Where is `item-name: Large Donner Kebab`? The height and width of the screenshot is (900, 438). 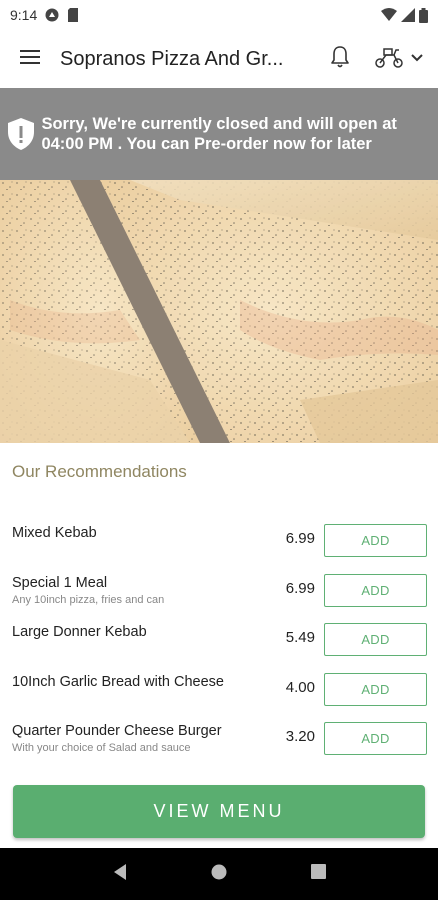
item-name: Large Donner Kebab is located at coordinates (79, 632).